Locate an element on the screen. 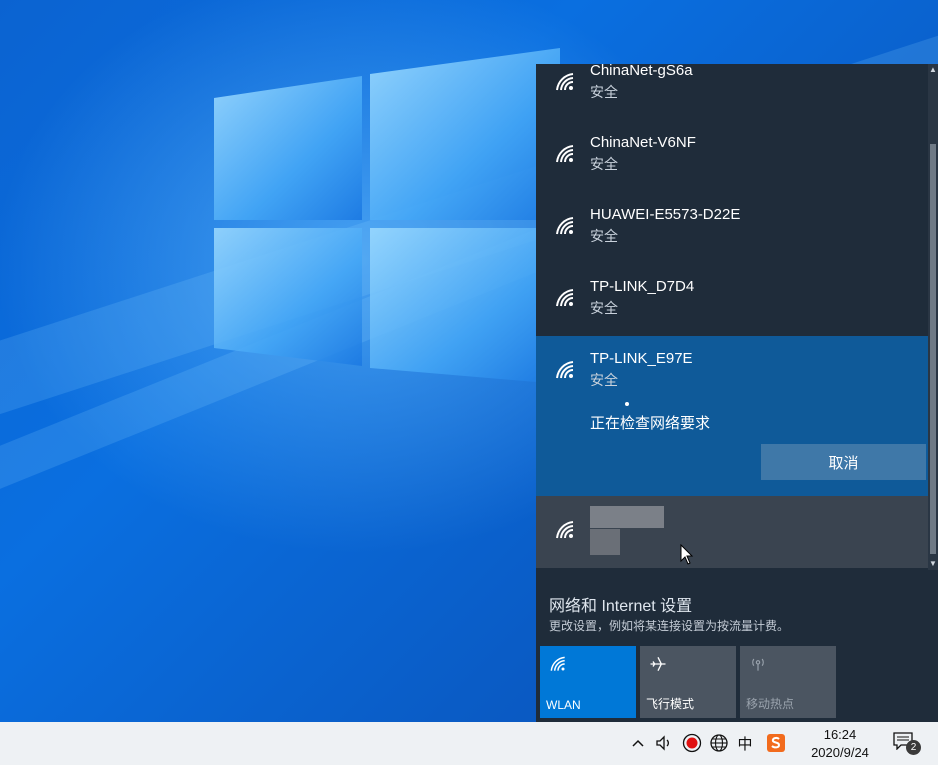 The width and height of the screenshot is (938, 765). airplane-icon is located at coordinates (658, 664).